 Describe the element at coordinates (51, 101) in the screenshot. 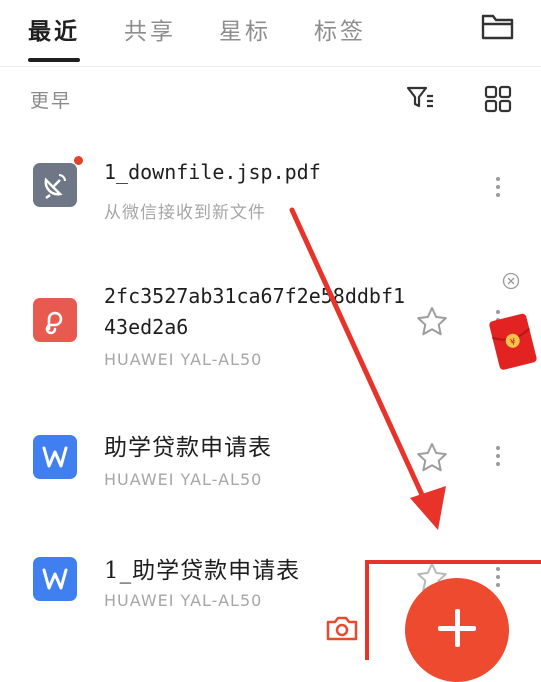

I see `section-label: 更早` at that location.